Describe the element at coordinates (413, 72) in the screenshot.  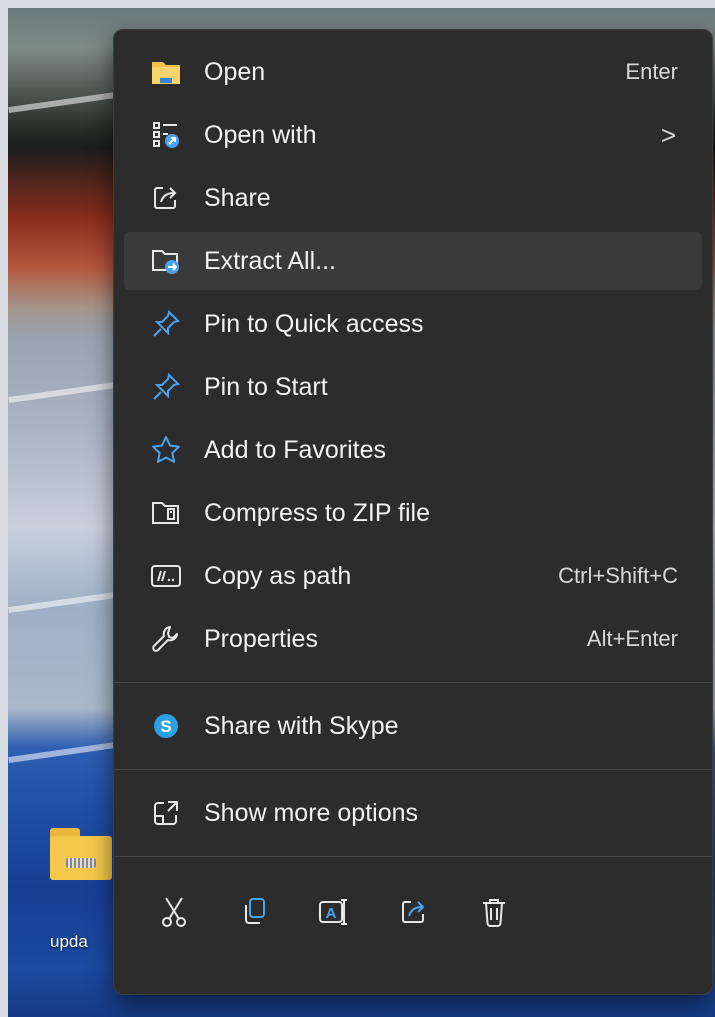
I see `menu-item-open: Open Enter` at that location.